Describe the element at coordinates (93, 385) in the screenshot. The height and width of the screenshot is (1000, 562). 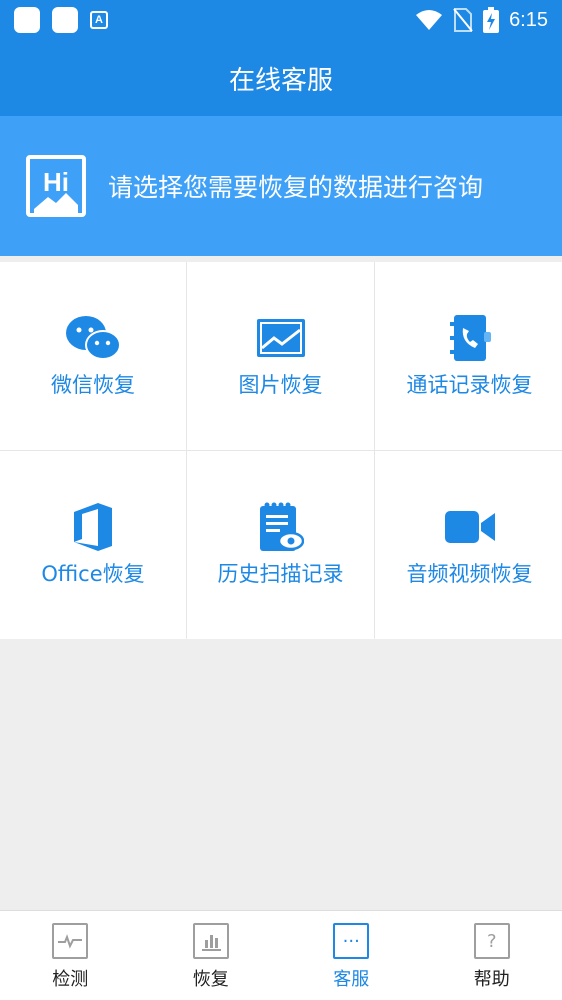
I see `cell-label: 微信恢复` at that location.